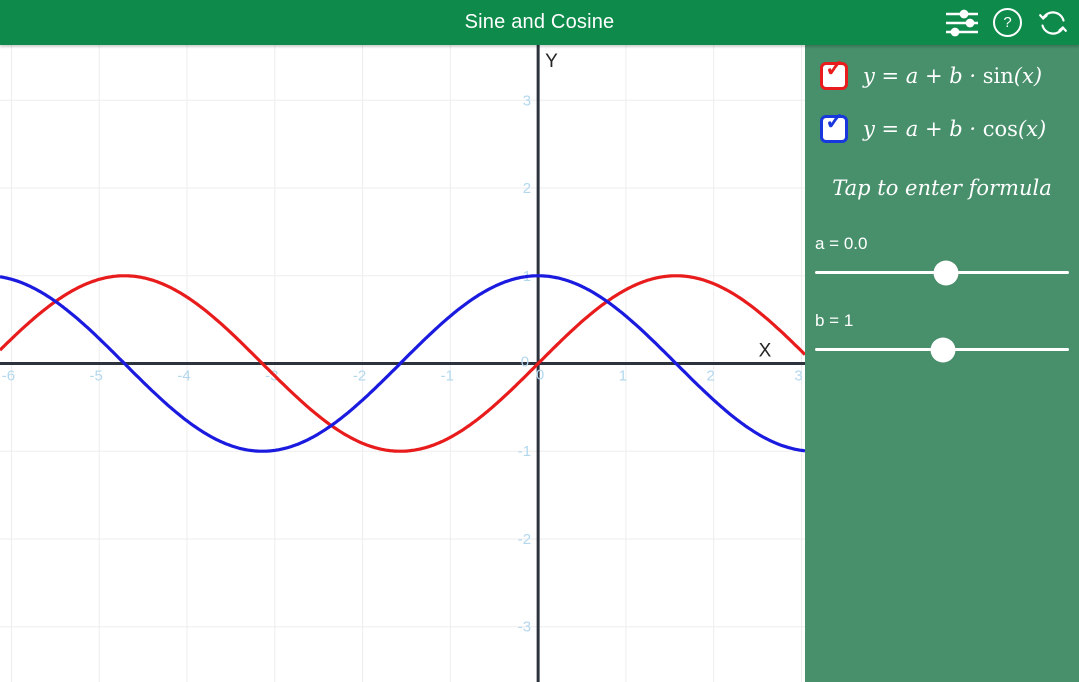 This screenshot has width=1079, height=682. Describe the element at coordinates (946, 272) in the screenshot. I see `slider-a-handle` at that location.